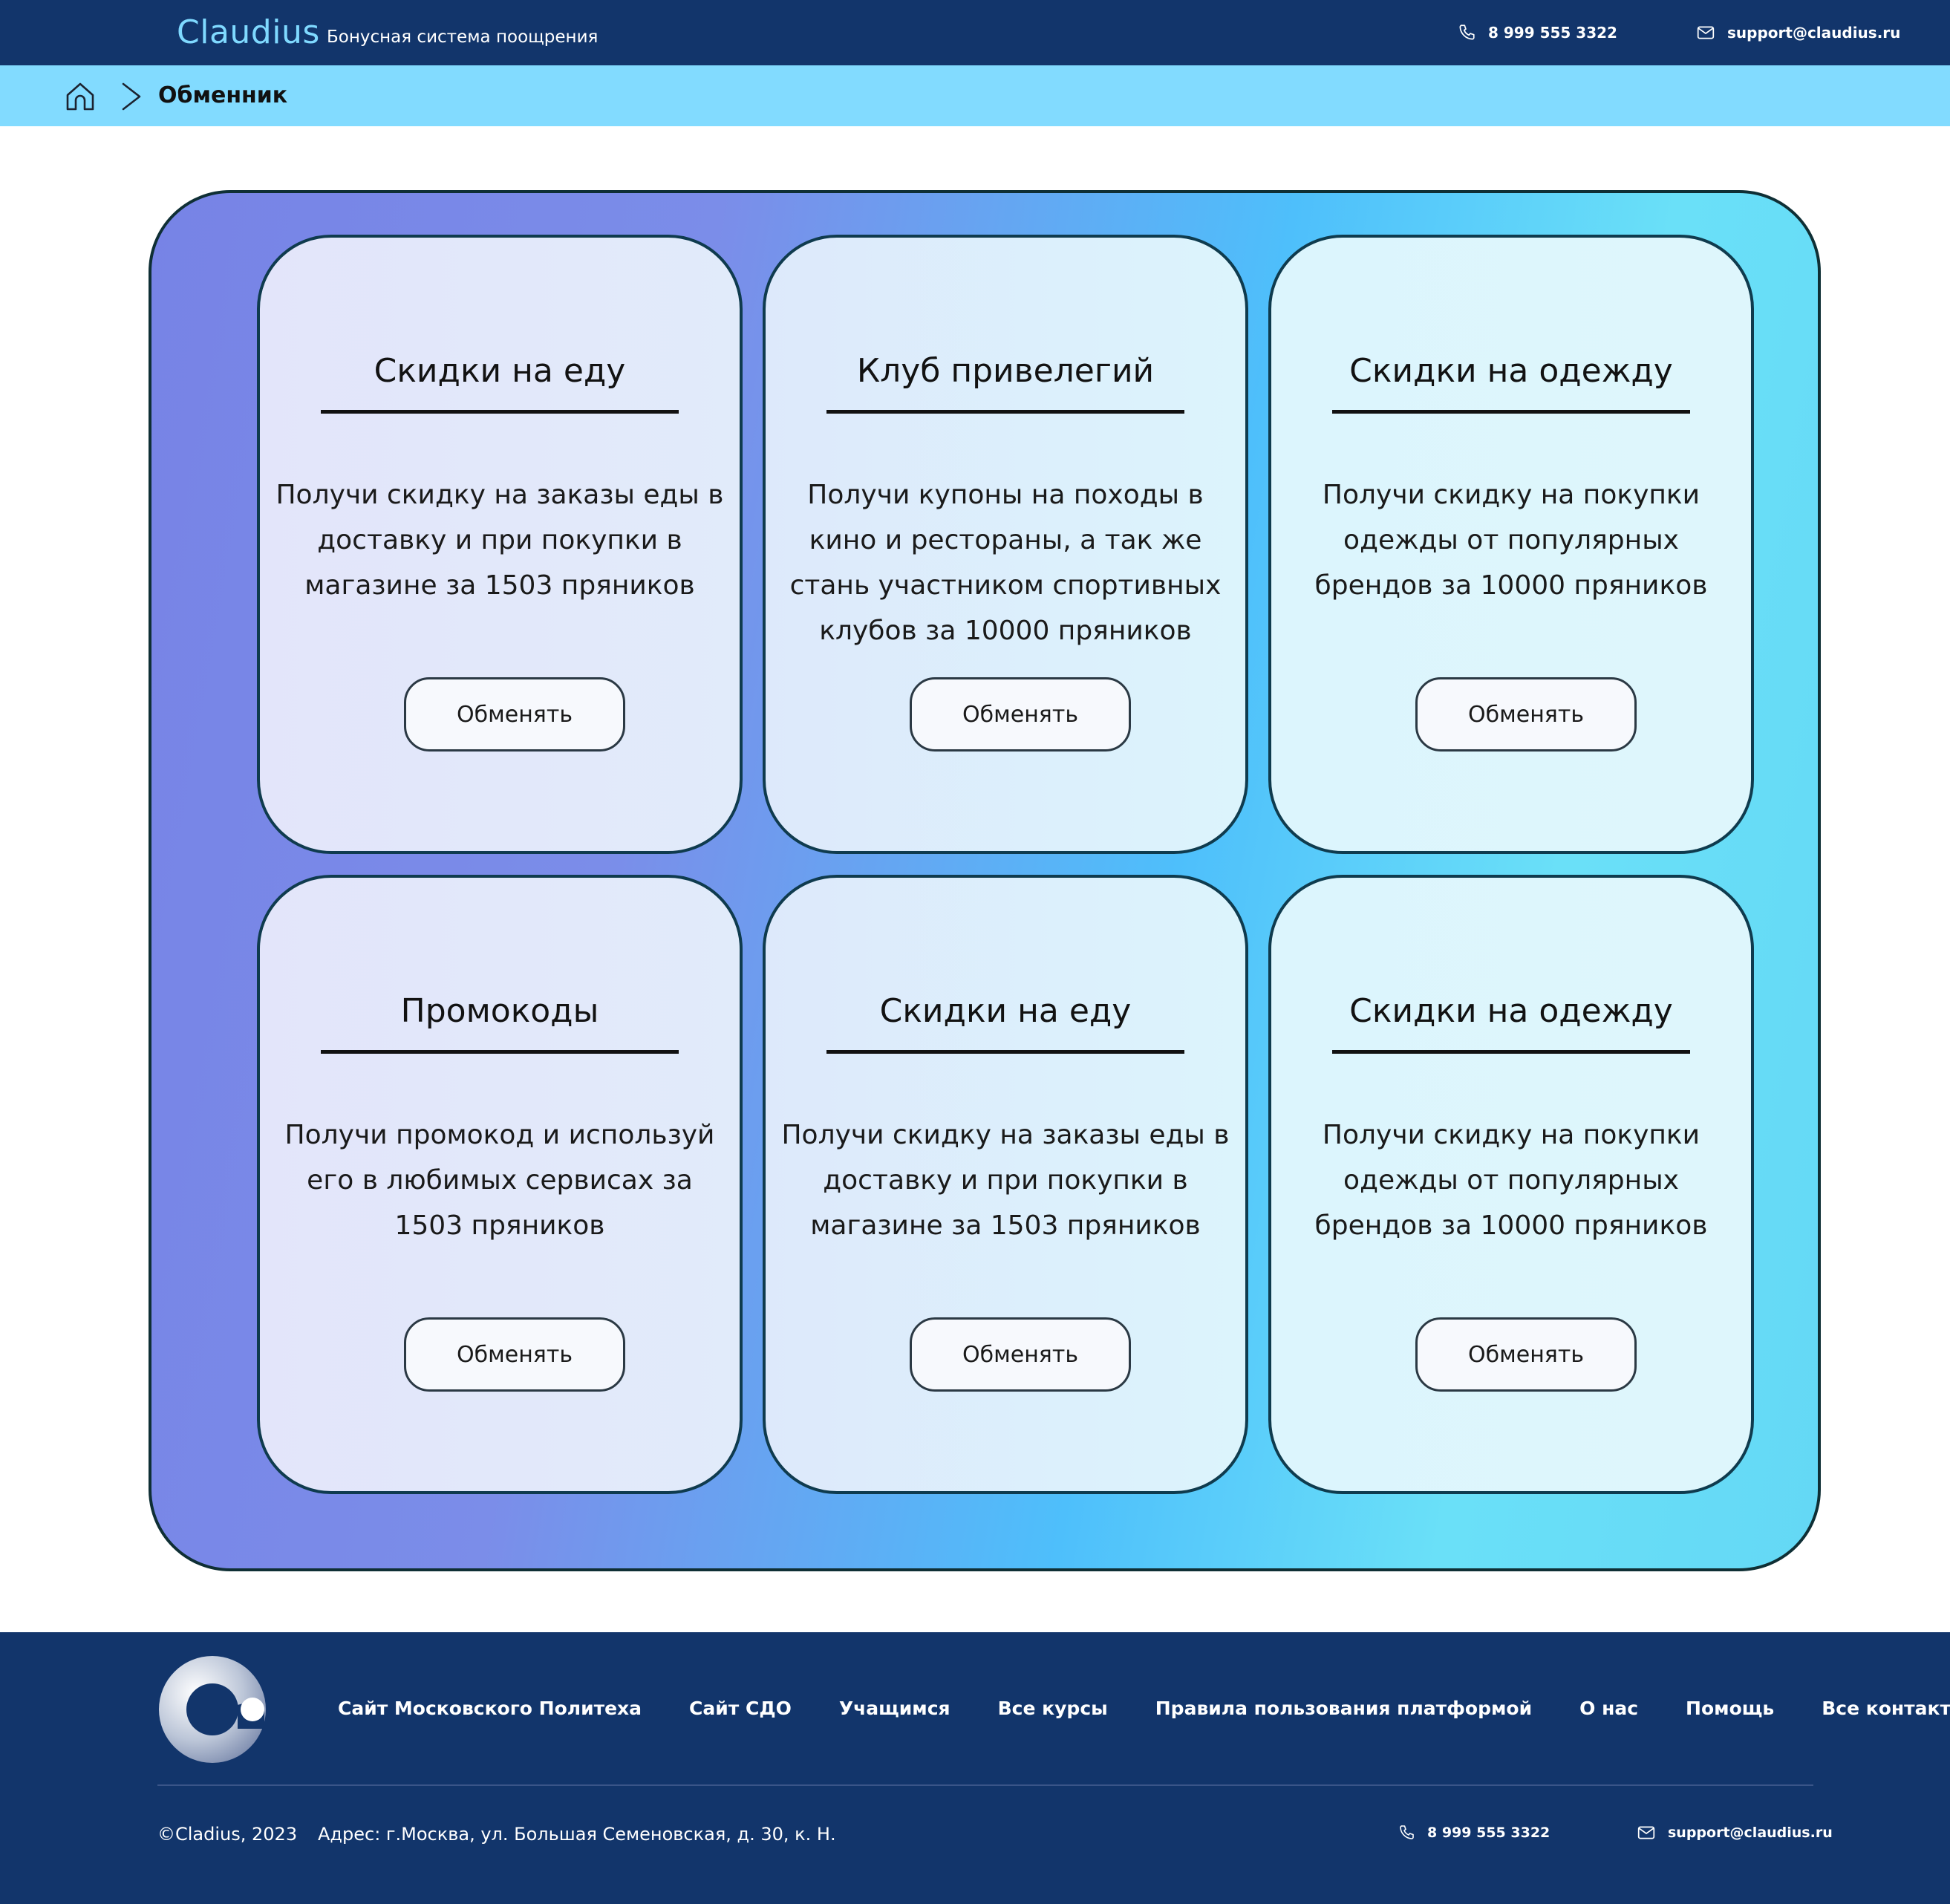  I want to click on header-email: support@claudius.ru, so click(1798, 33).